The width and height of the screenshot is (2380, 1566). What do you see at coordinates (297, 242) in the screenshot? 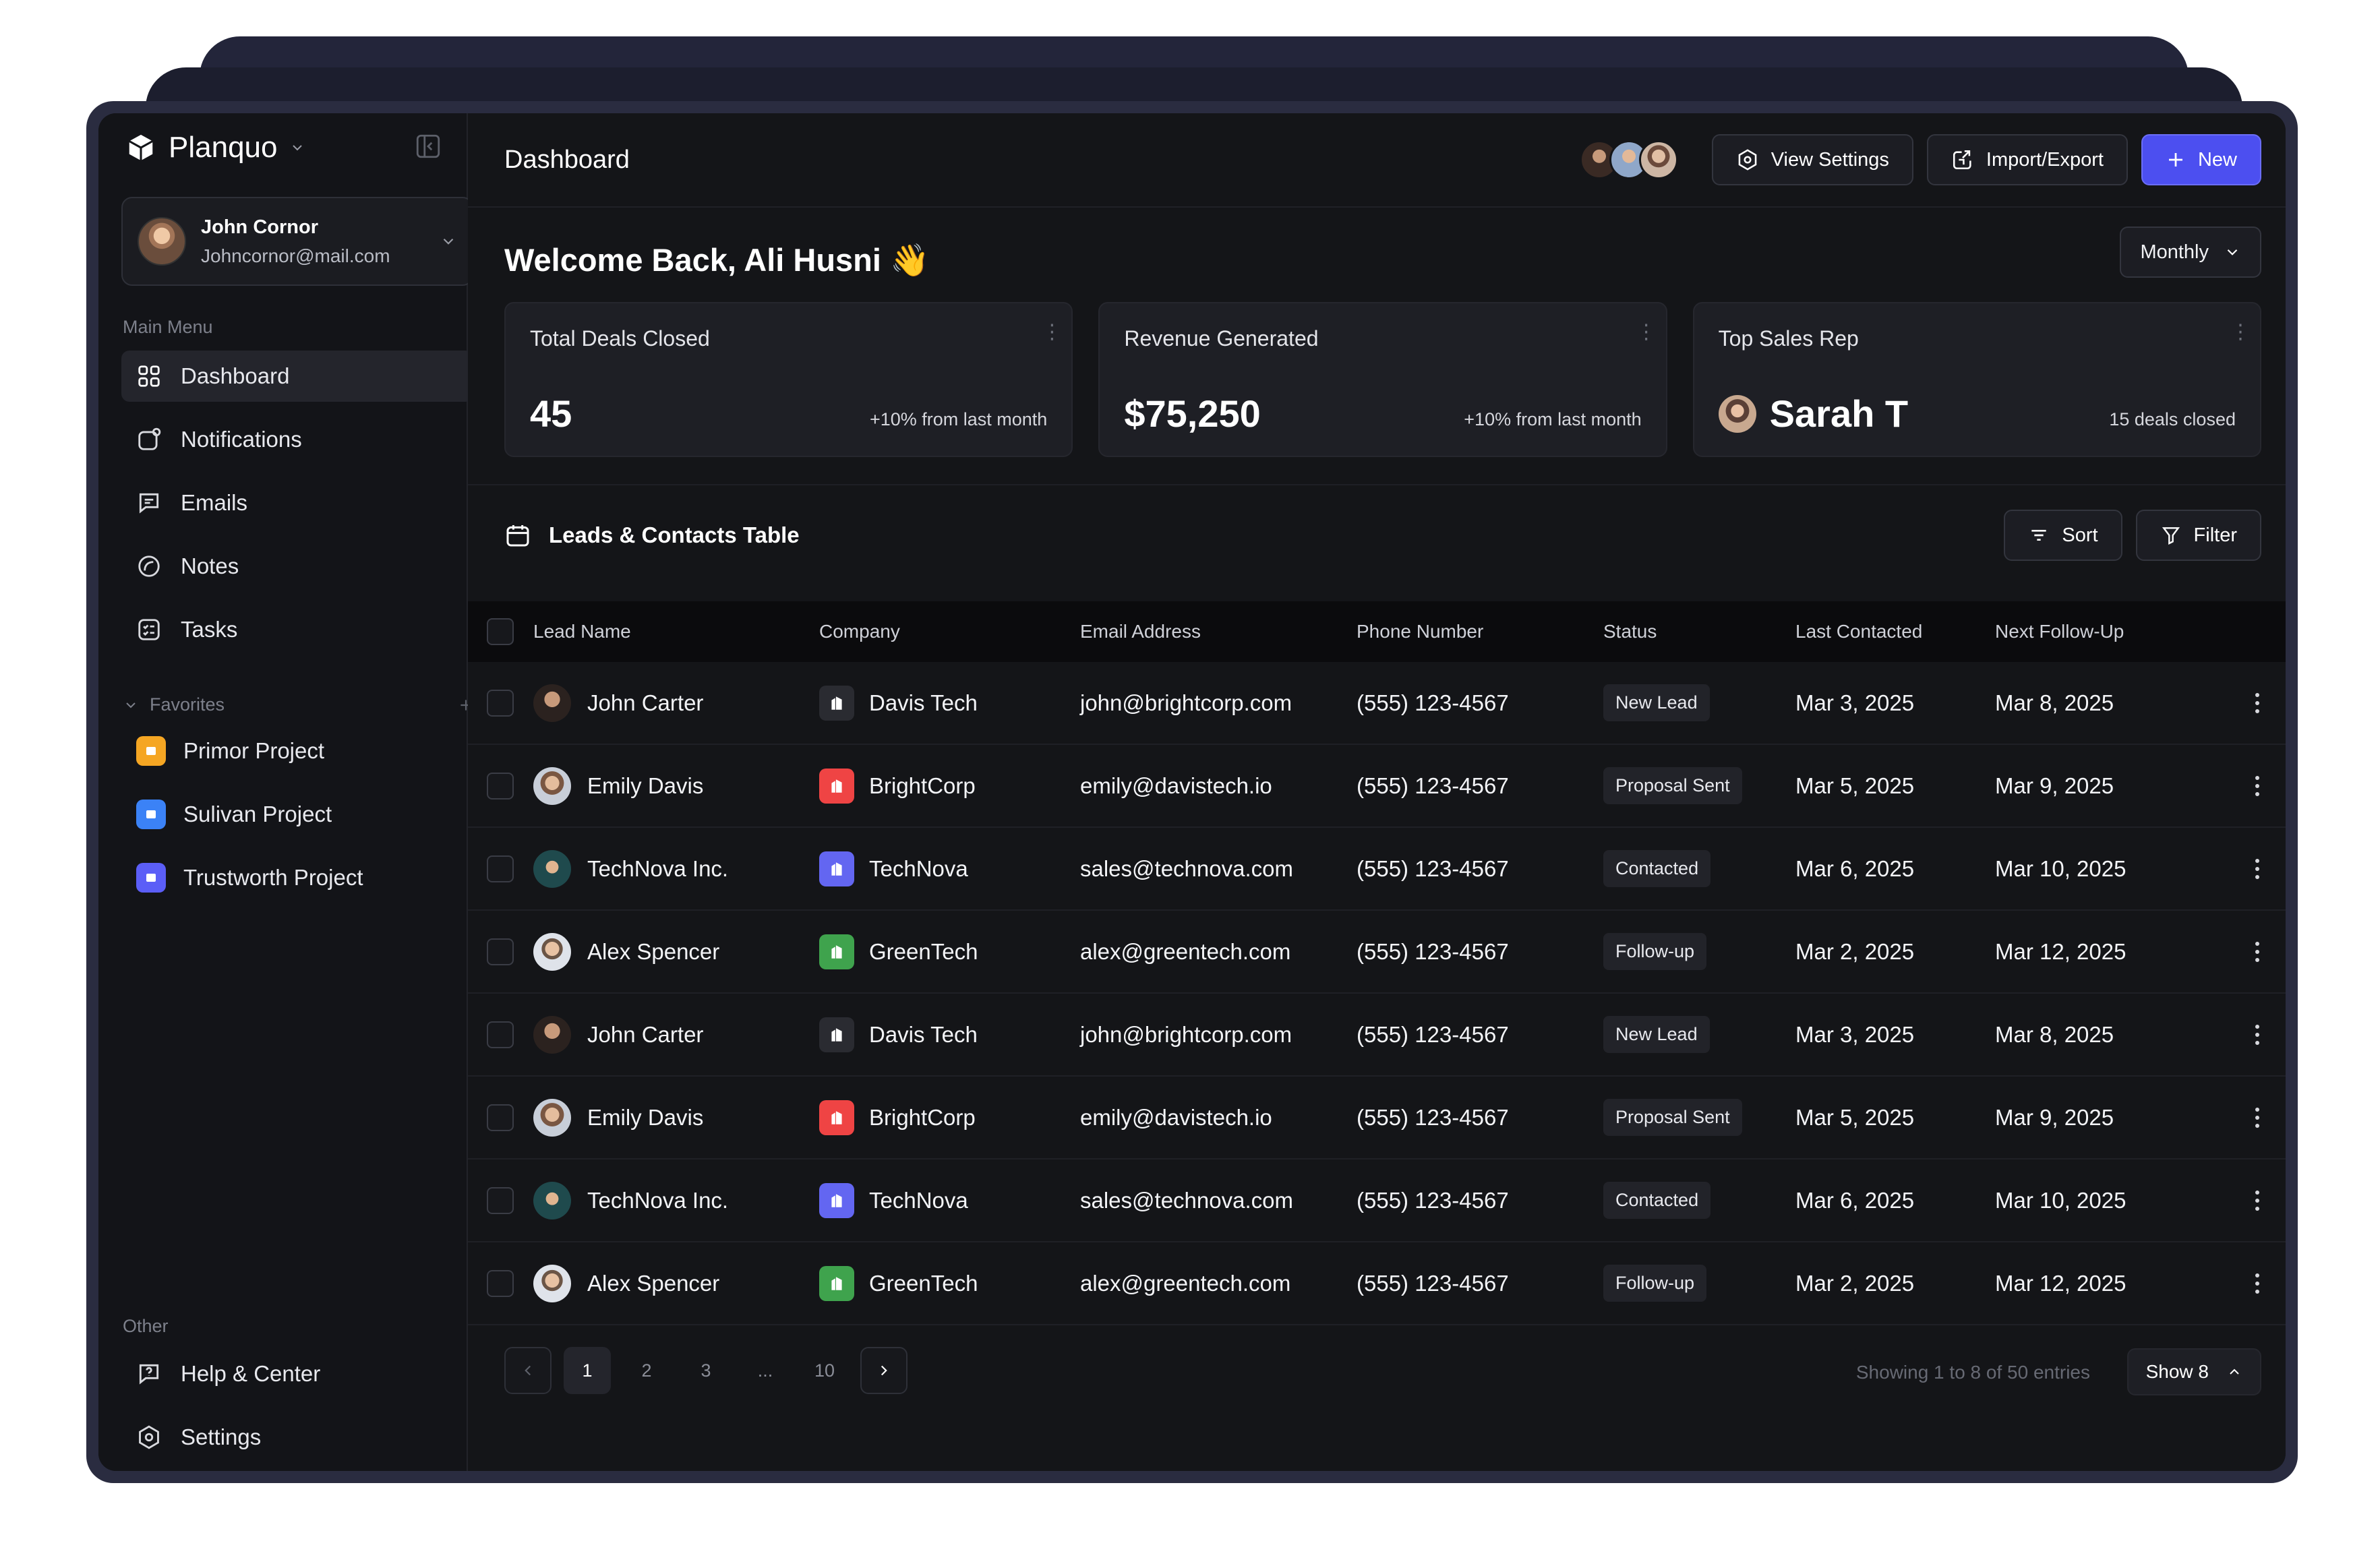
I see `user-card: John Cornor Johncornor@mail.com` at bounding box center [297, 242].